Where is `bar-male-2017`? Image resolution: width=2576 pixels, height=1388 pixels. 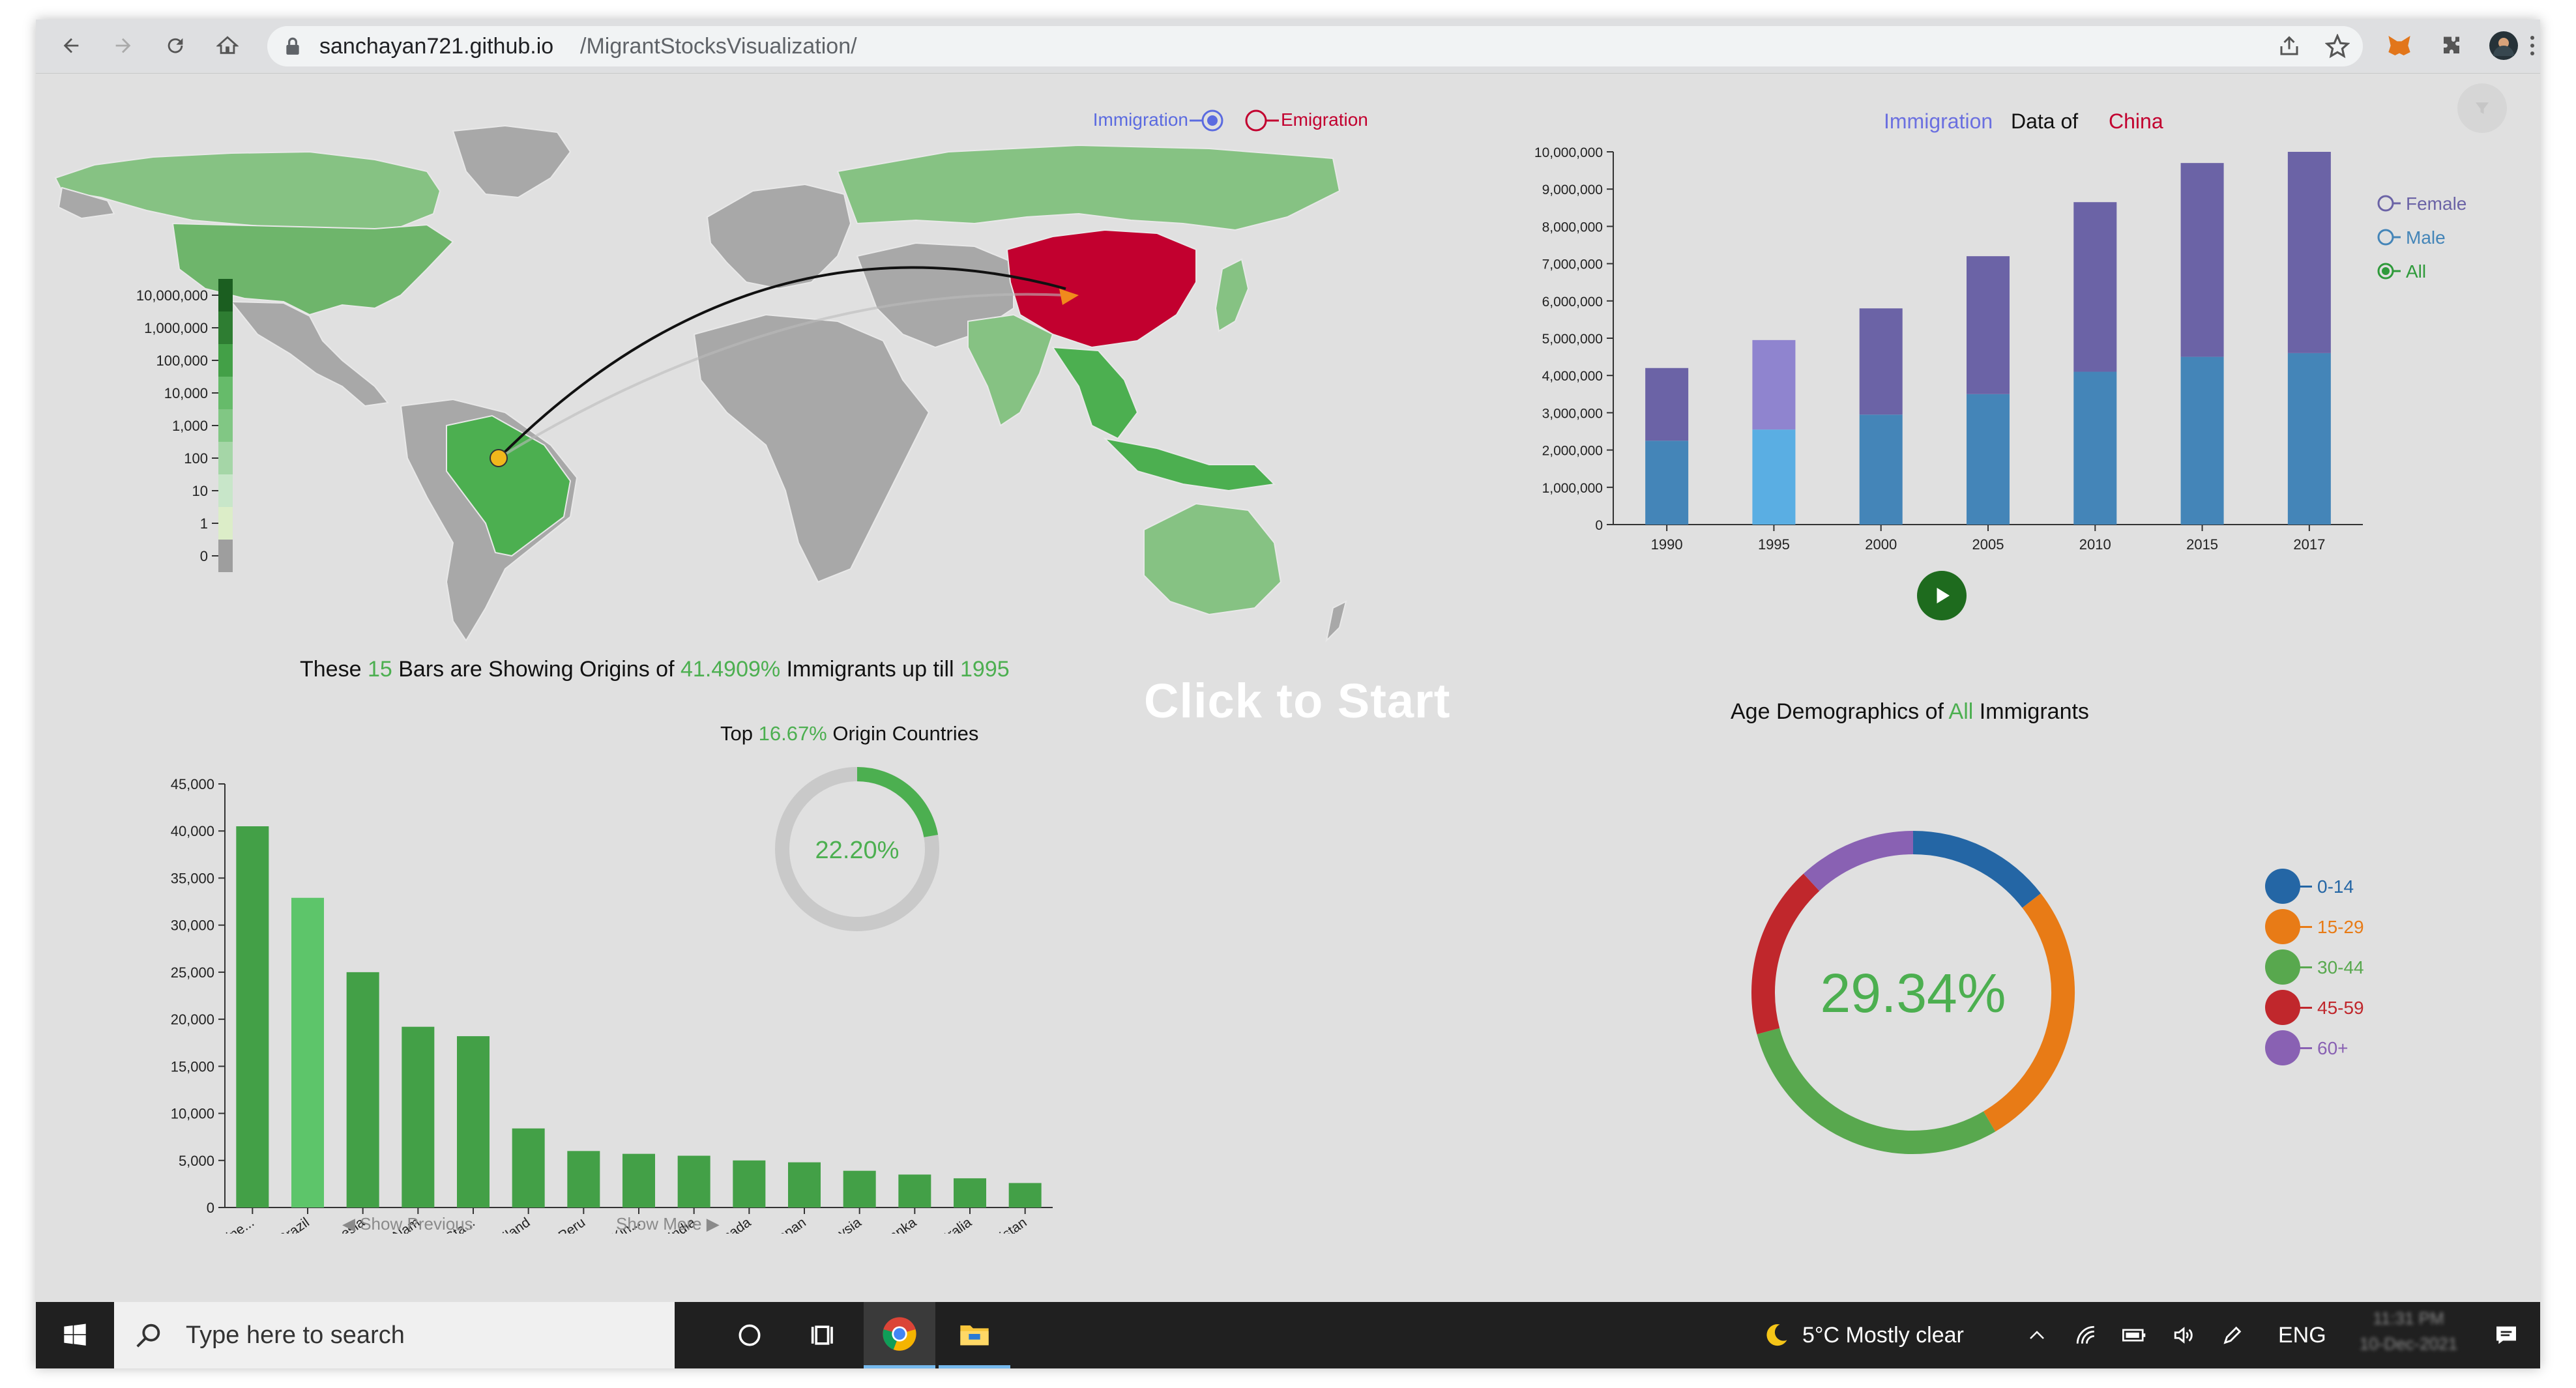 bar-male-2017 is located at coordinates (2309, 439).